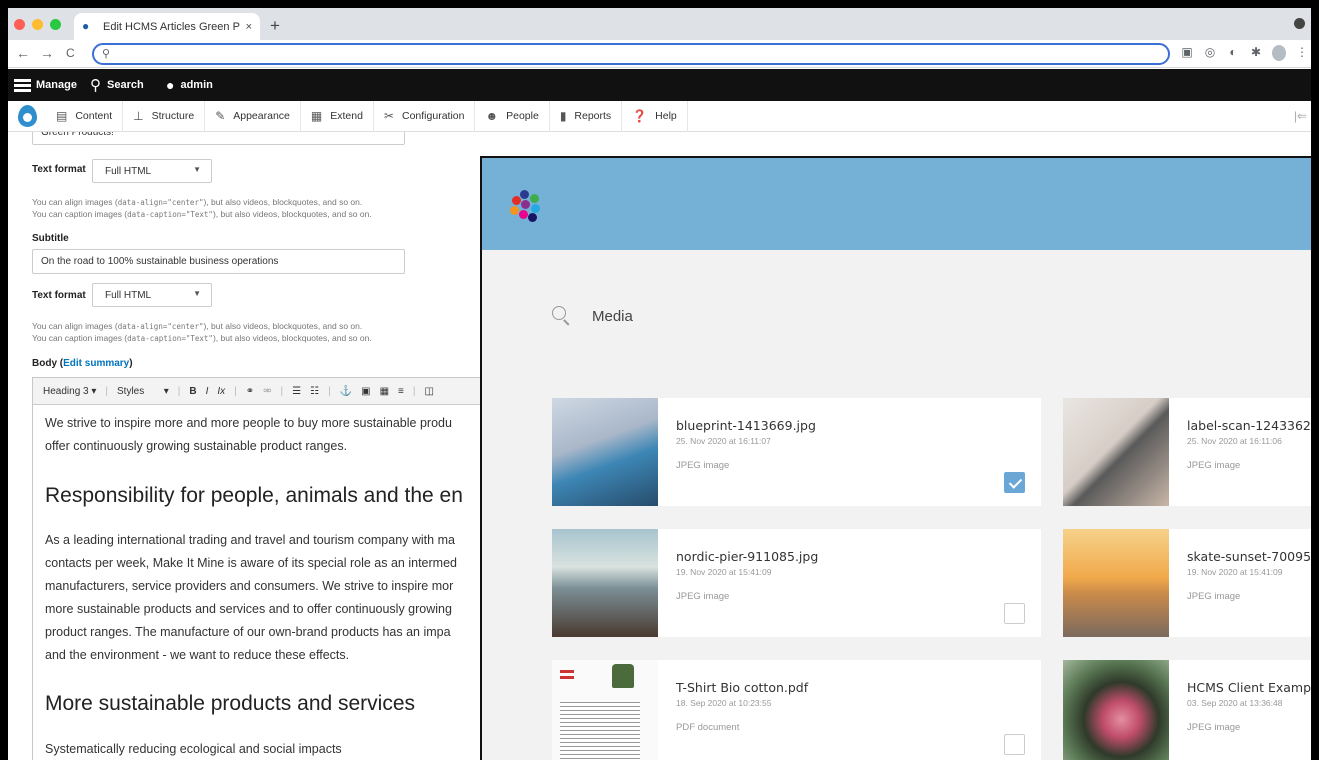 The width and height of the screenshot is (1319, 760). I want to click on format-dropdown: Heading 3 ▾, so click(69, 391).